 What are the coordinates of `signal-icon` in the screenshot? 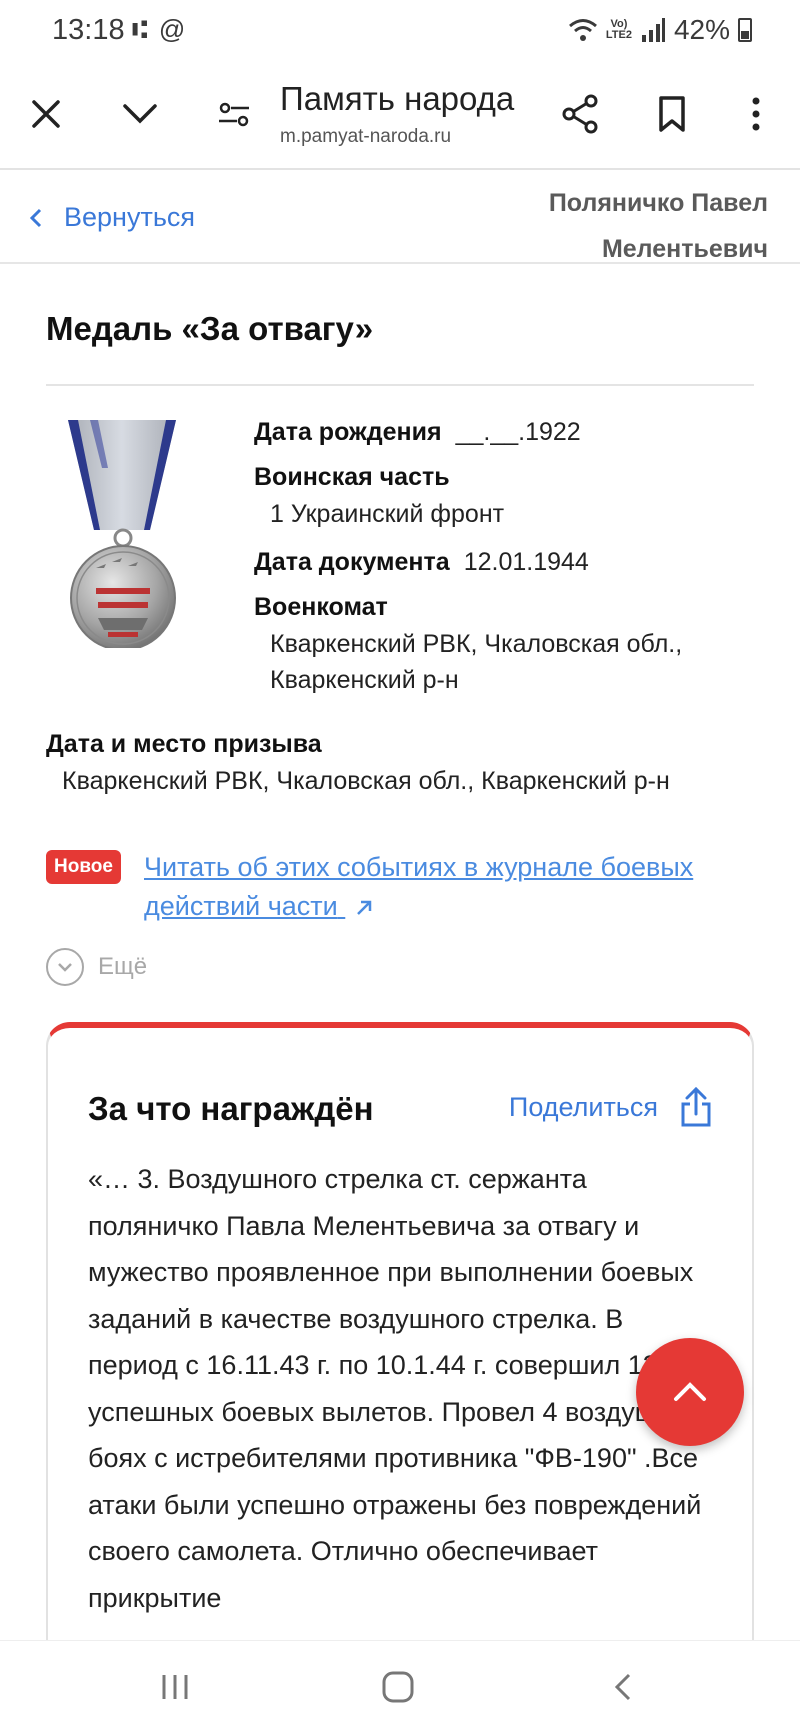 It's located at (653, 30).